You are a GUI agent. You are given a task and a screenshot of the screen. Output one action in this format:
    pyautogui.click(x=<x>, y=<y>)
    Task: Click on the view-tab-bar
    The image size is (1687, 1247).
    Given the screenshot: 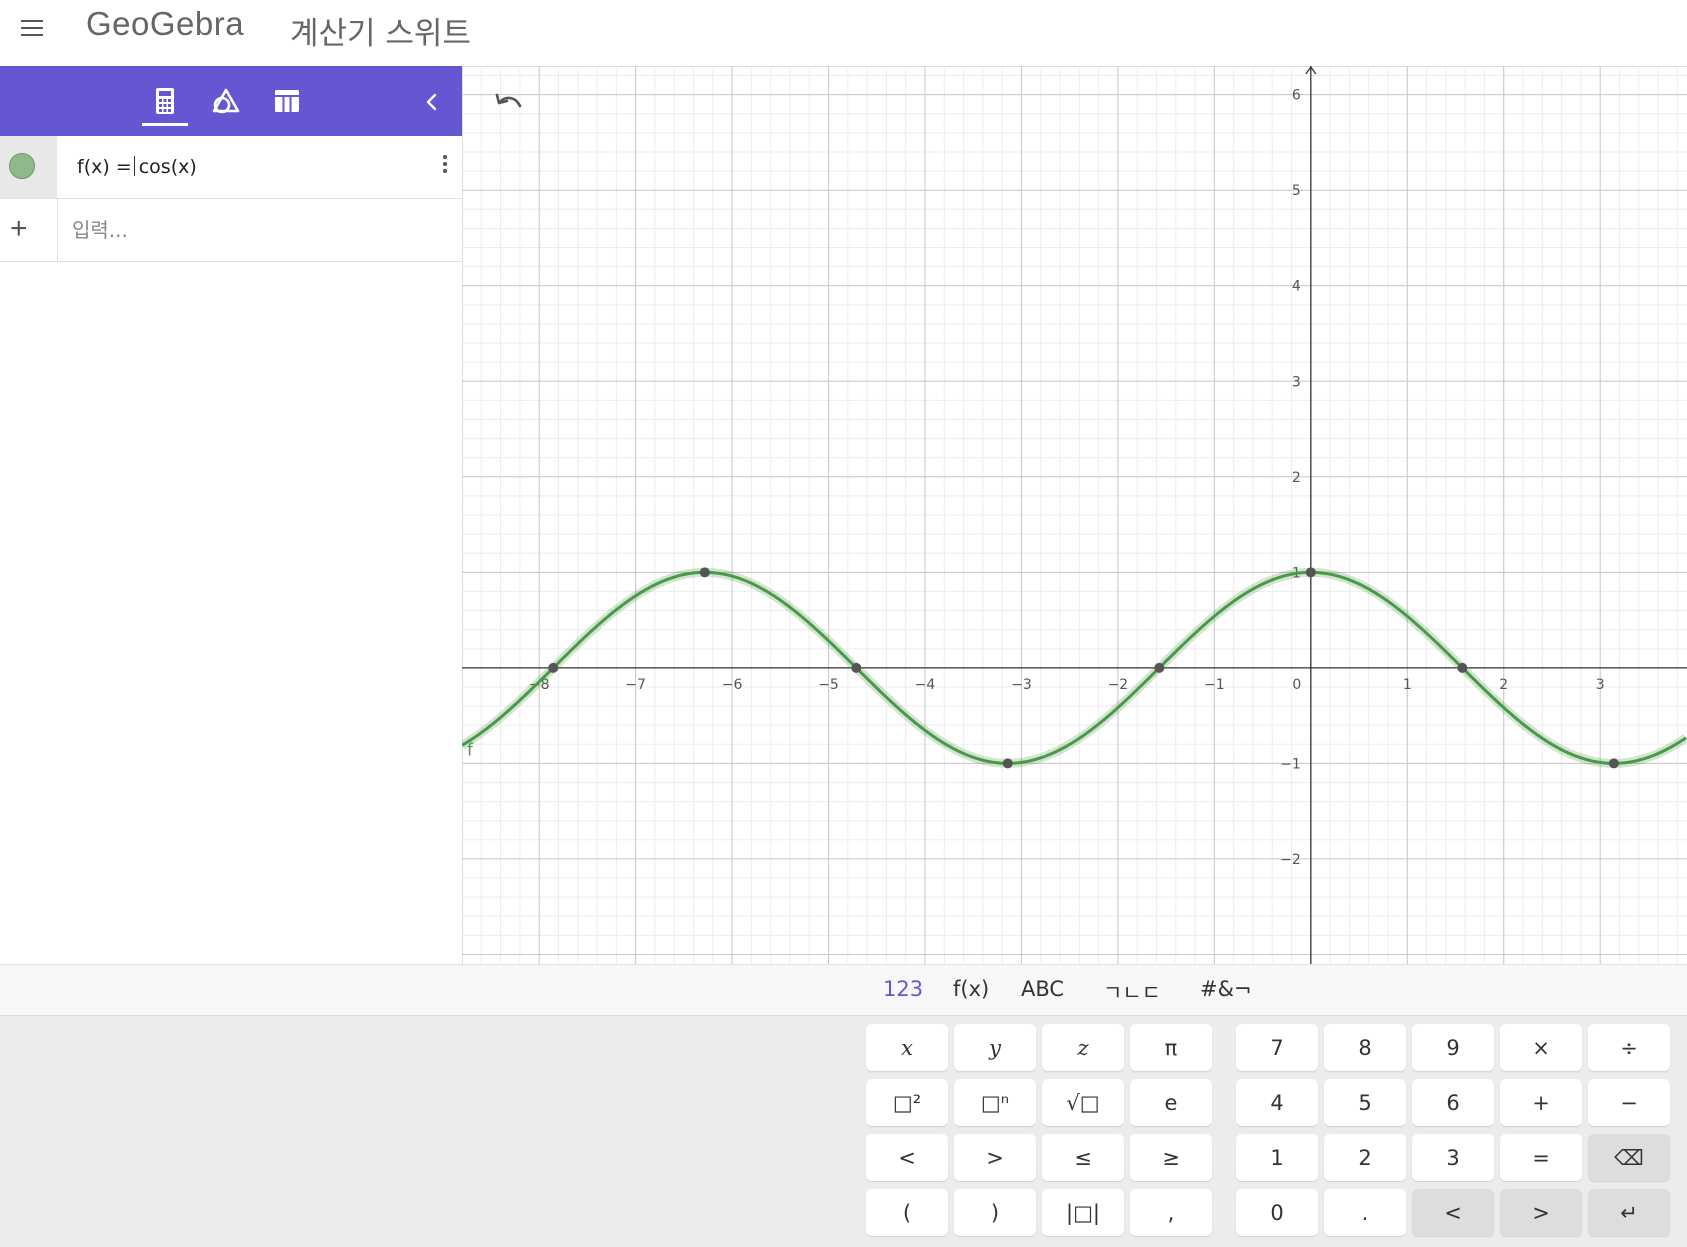 What is the action you would take?
    pyautogui.click(x=231, y=101)
    